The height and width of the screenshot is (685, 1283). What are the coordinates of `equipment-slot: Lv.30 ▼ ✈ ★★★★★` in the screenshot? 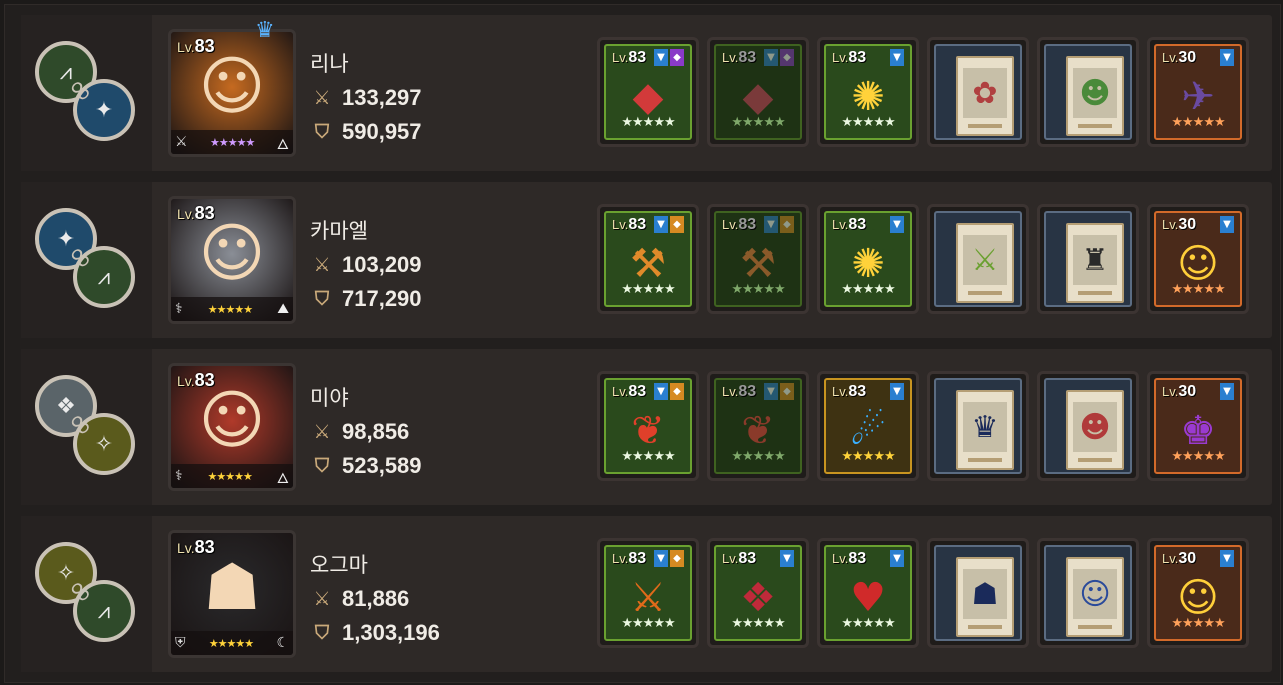 It's located at (1198, 92).